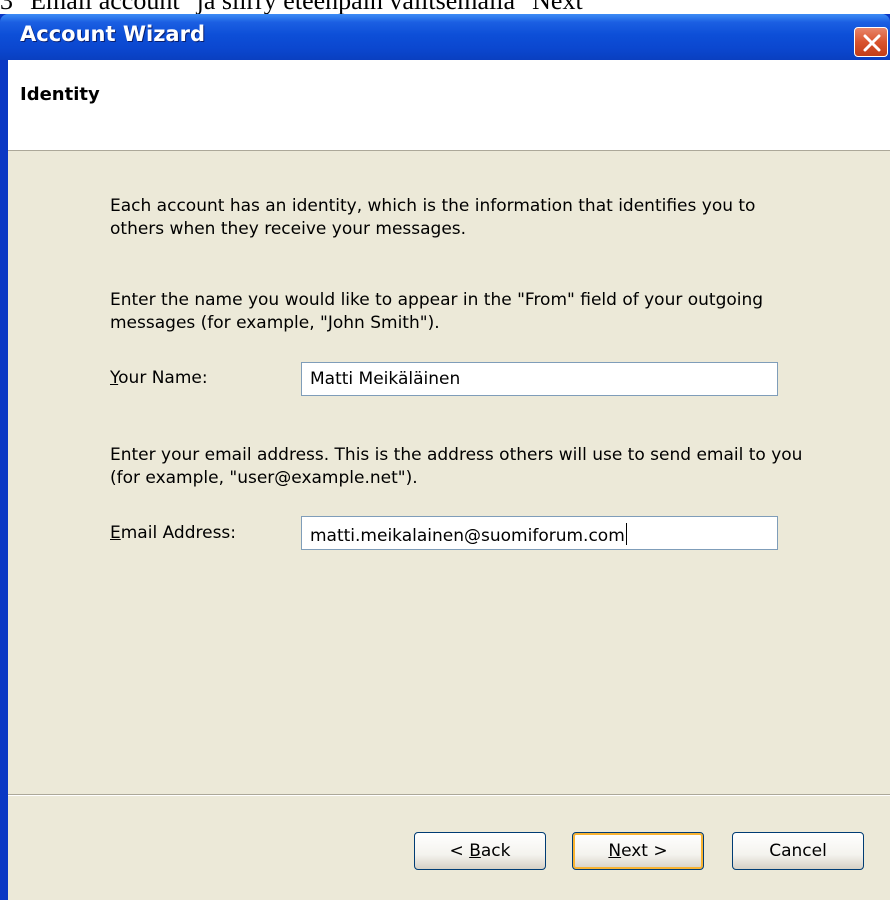 This screenshot has width=890, height=900. I want to click on email-label: Email Address:, so click(173, 533).